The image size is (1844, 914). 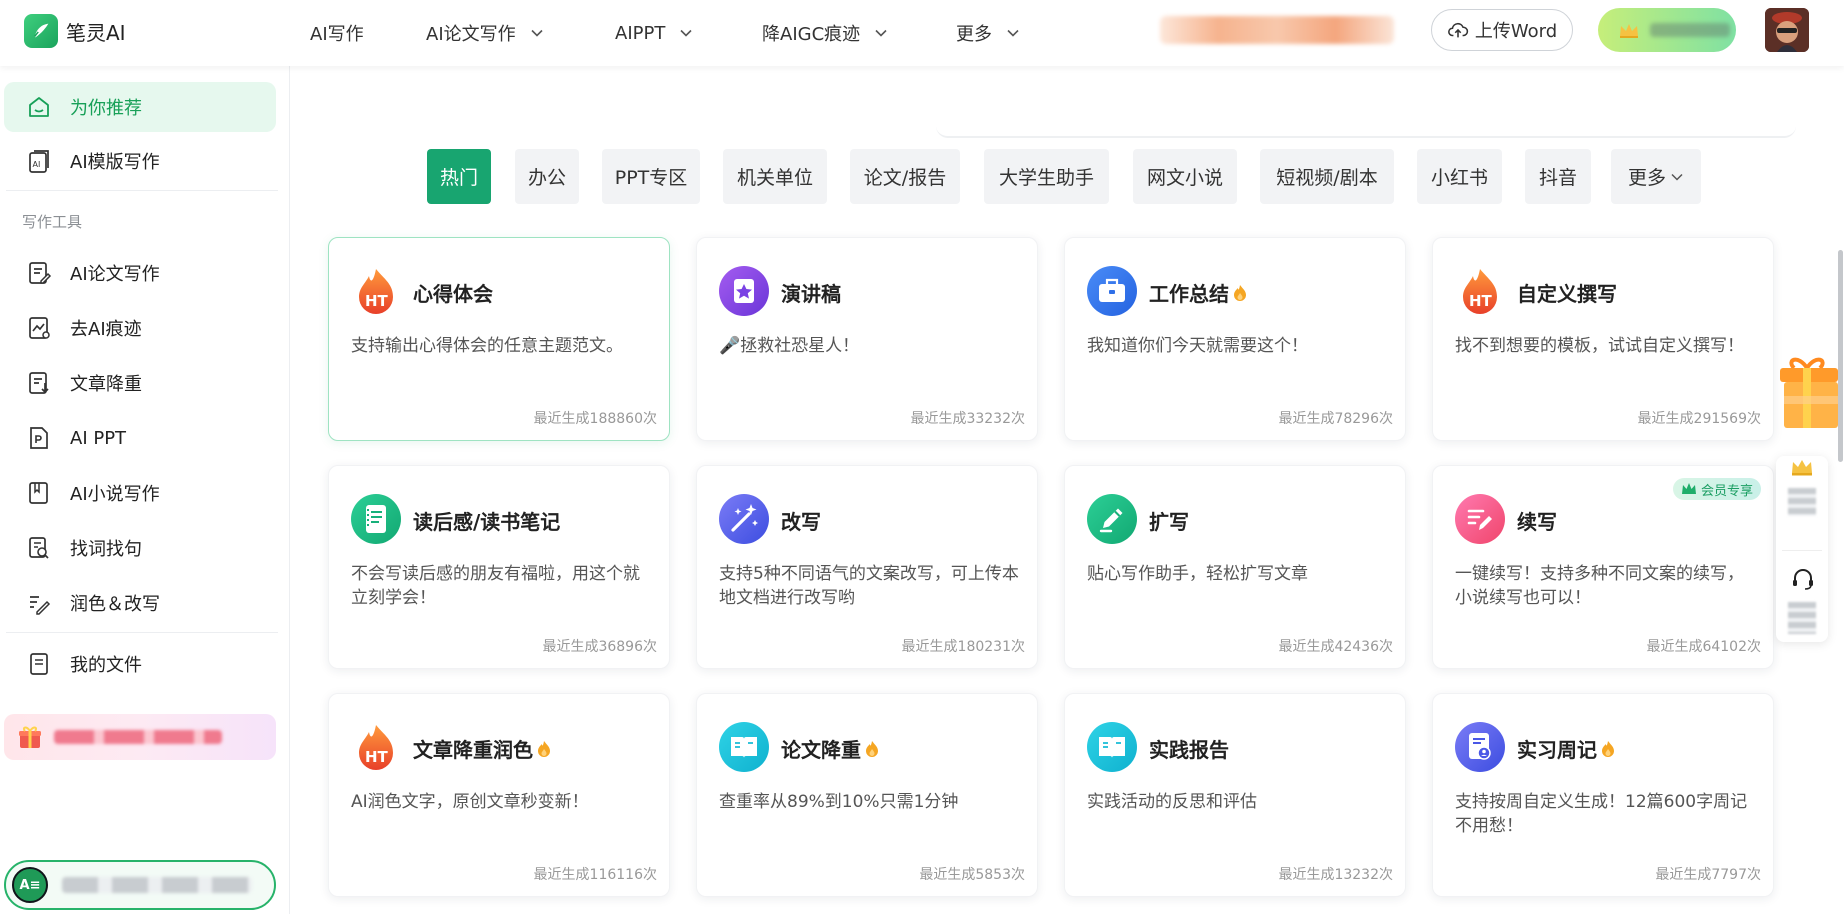 What do you see at coordinates (140, 664) in the screenshot?
I see `sidebar-item-my-files: 我的文件` at bounding box center [140, 664].